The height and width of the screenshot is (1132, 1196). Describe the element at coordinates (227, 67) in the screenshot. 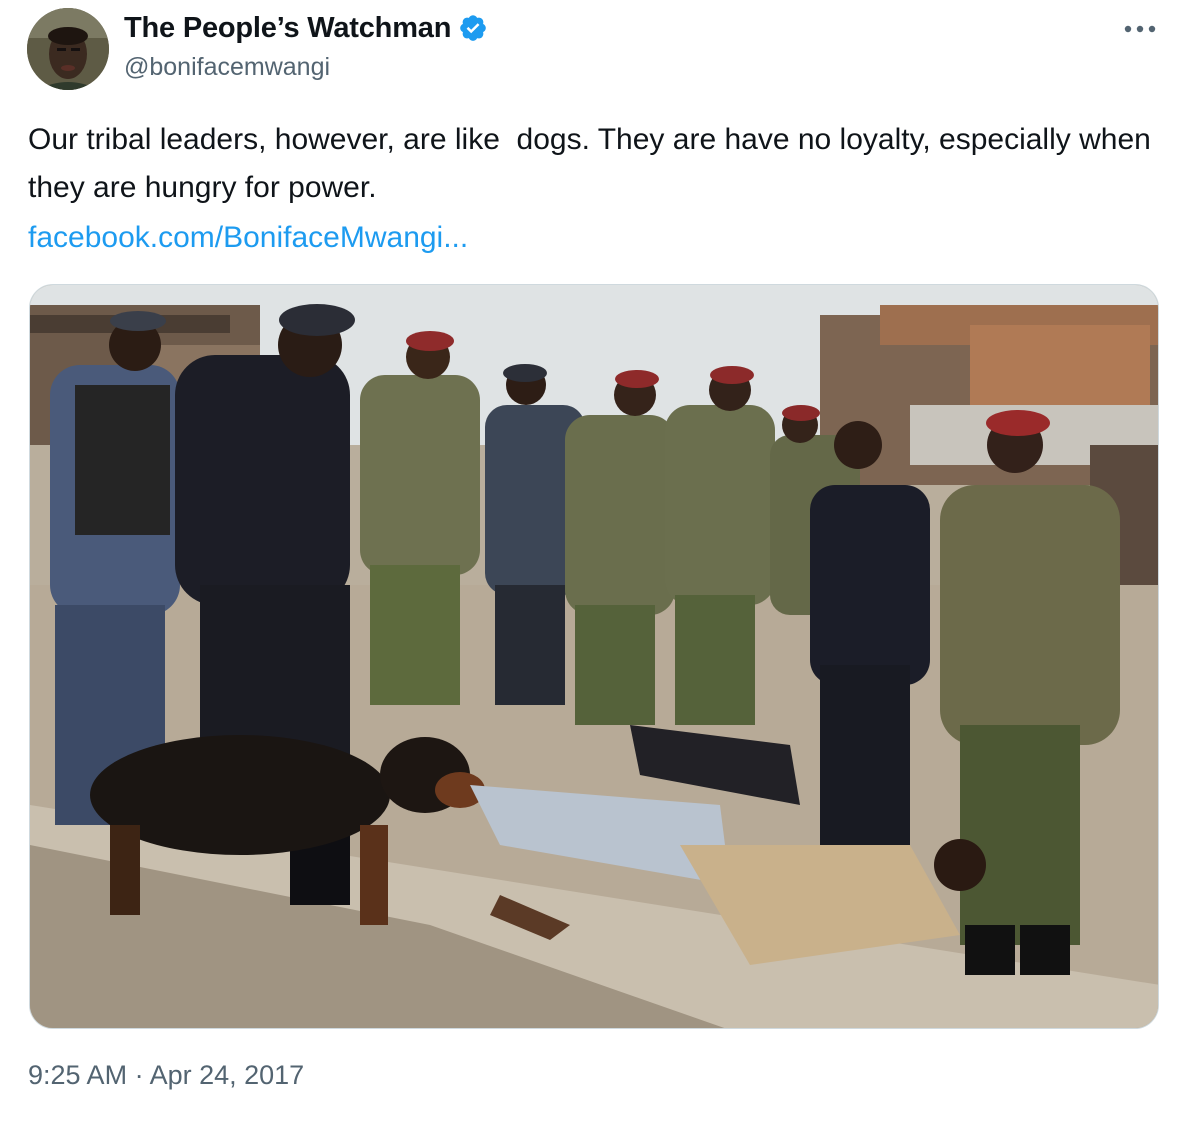

I see `handle: @bonifacemwangi` at that location.